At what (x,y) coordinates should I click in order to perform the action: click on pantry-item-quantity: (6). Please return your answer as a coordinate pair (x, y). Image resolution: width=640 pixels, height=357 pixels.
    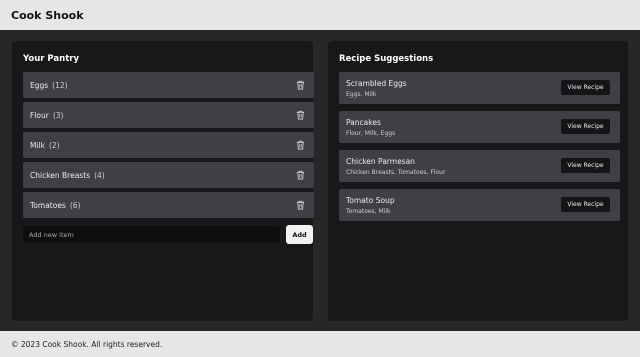
    Looking at the image, I should click on (75, 205).